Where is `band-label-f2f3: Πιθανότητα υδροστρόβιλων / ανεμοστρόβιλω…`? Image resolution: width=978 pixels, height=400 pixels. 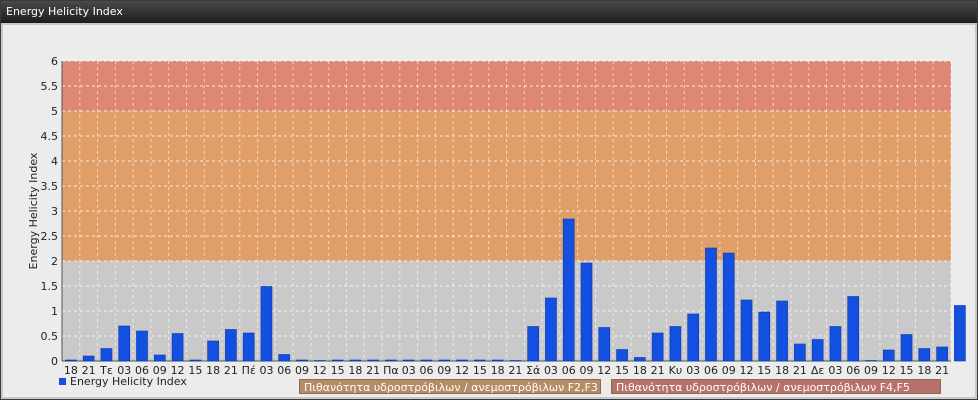
band-label-f2f3: Πιθανότητα υδροστρόβιλων / ανεμοστρόβιλω… is located at coordinates (450, 386).